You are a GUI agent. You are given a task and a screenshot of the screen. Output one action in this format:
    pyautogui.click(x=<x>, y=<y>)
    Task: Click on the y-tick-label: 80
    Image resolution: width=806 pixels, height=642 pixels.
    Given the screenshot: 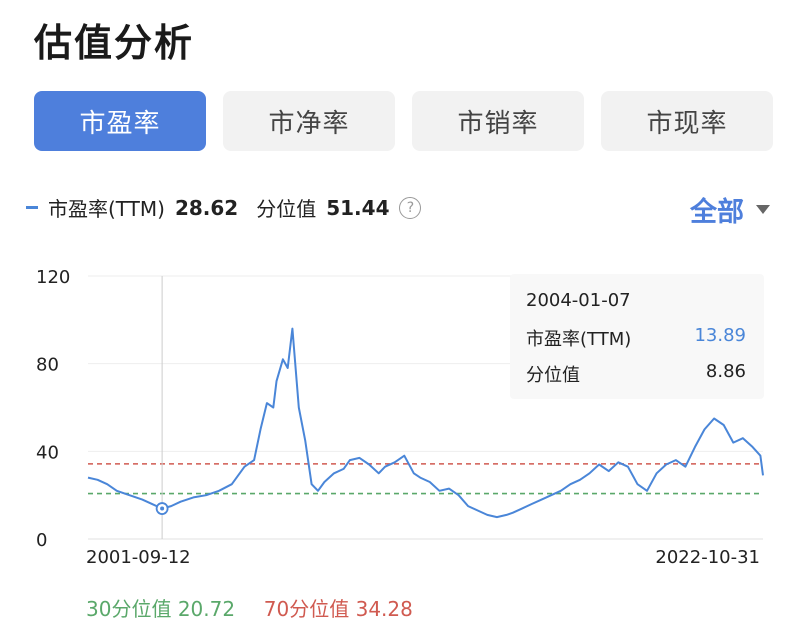 What is the action you would take?
    pyautogui.click(x=47, y=365)
    